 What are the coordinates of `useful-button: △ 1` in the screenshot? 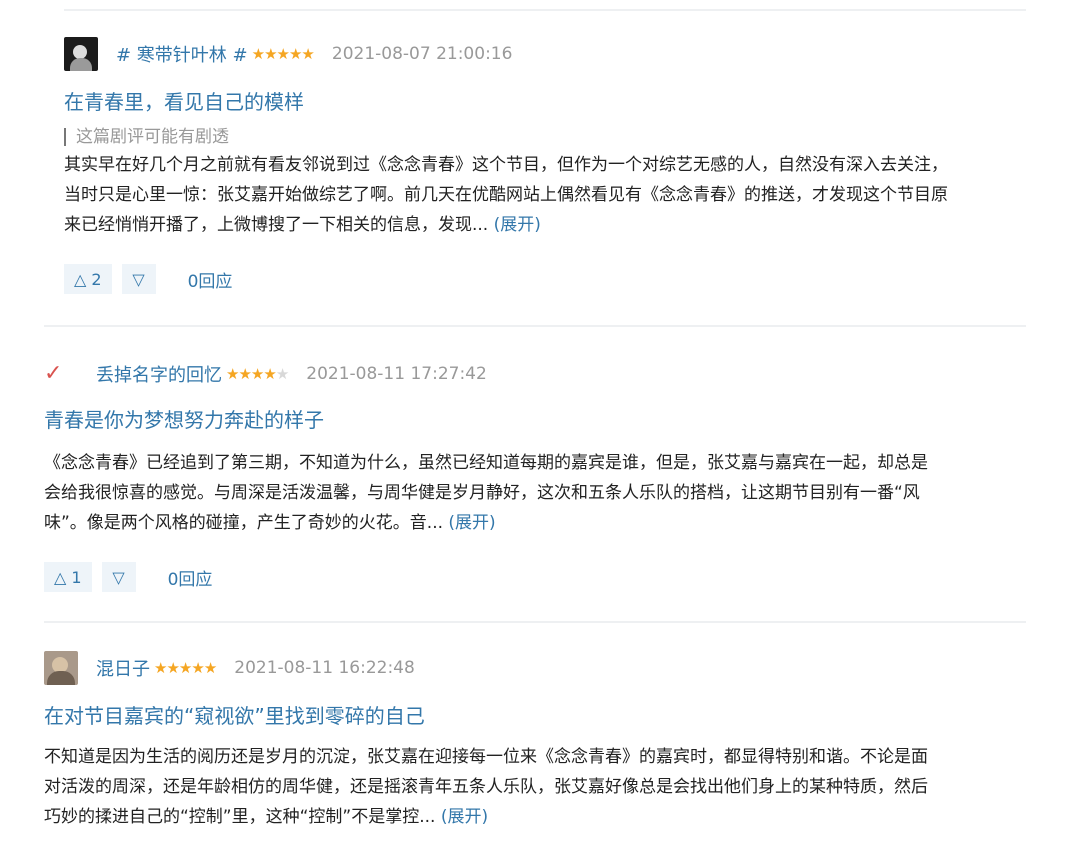 It's located at (68, 577).